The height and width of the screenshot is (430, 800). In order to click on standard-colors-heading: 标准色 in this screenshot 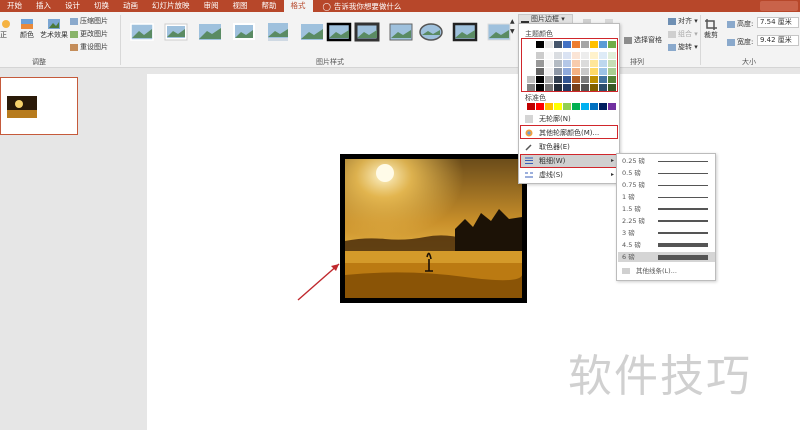, I will do `click(535, 98)`.